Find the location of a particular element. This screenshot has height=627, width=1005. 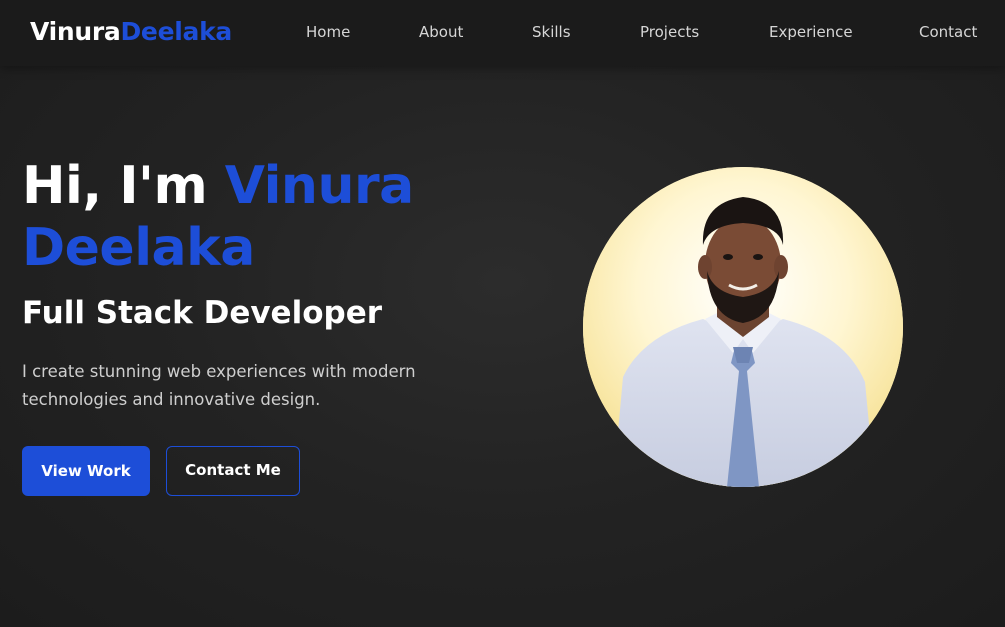

nav-link-projects: Projects is located at coordinates (669, 32).